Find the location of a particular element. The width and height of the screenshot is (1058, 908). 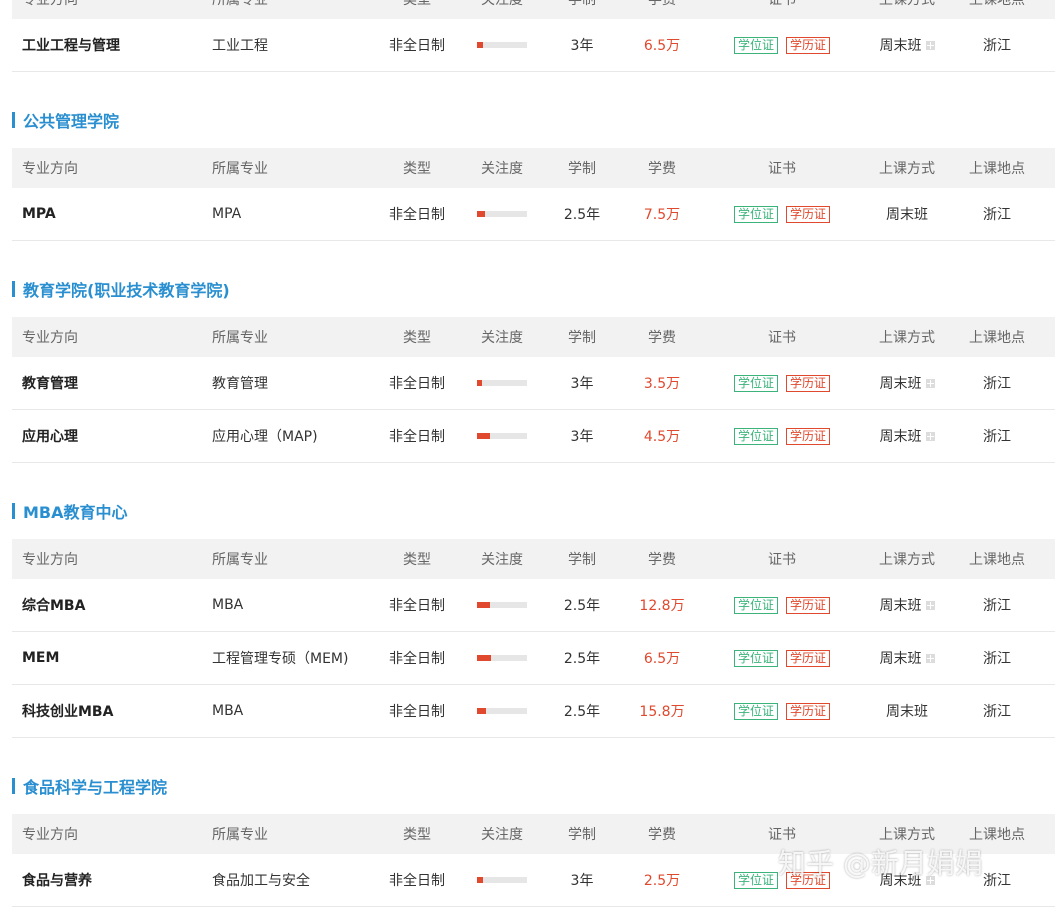

section-title-text: 食品科学与工程学院 is located at coordinates (95, 787).